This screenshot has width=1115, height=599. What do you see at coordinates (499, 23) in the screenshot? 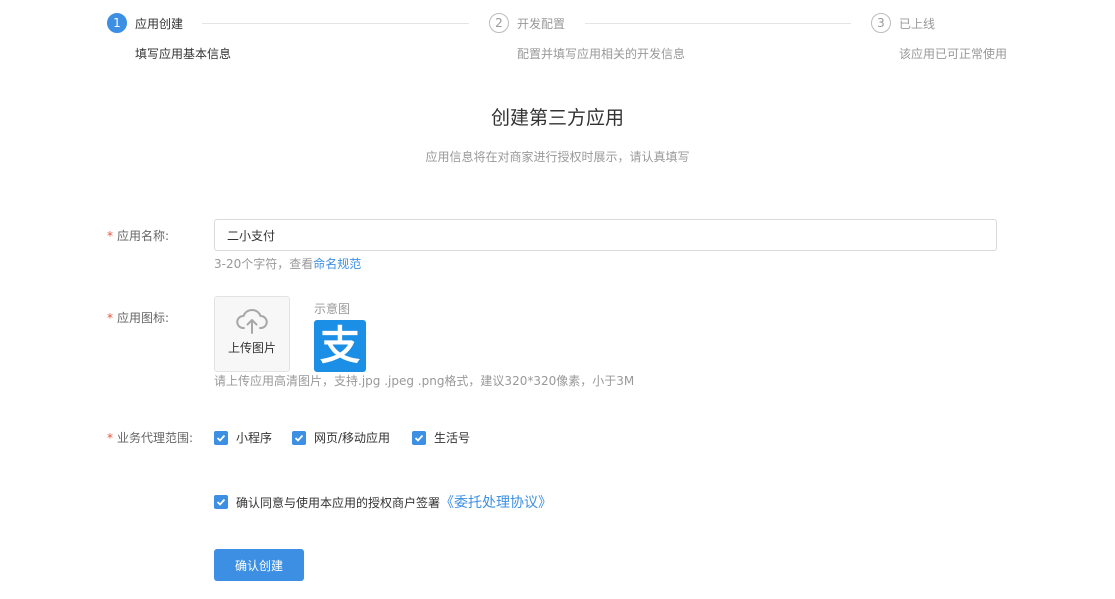
I see `step-2-number: 2` at bounding box center [499, 23].